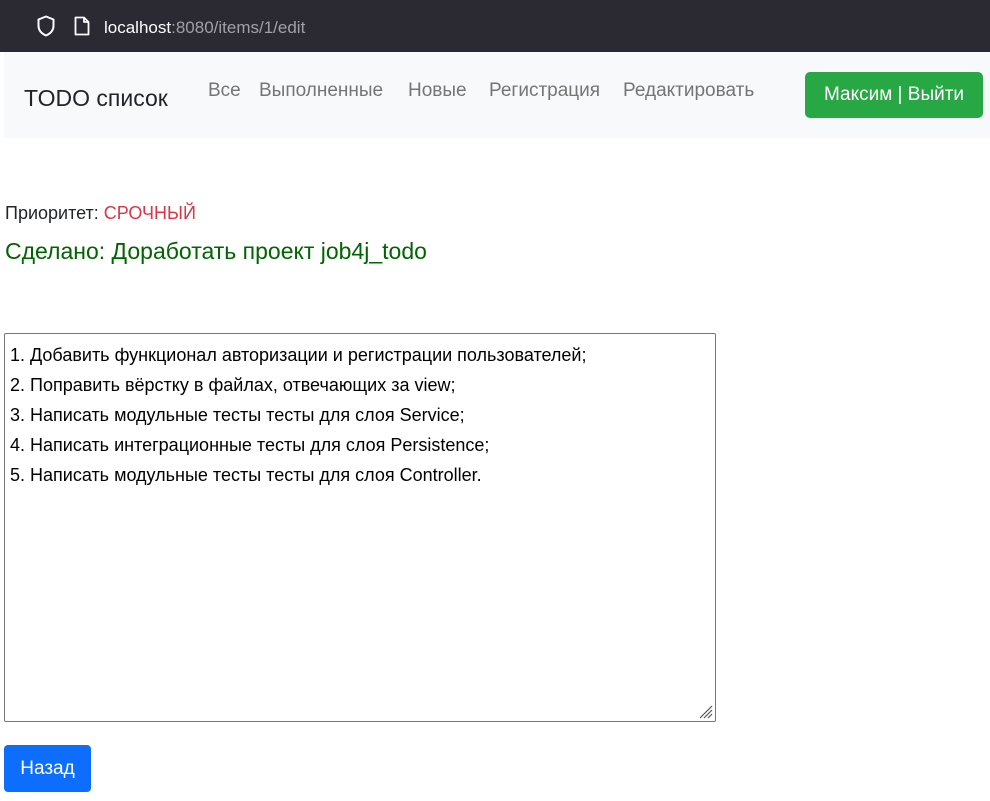  Describe the element at coordinates (224, 91) in the screenshot. I see `nav-link-all: Все` at that location.